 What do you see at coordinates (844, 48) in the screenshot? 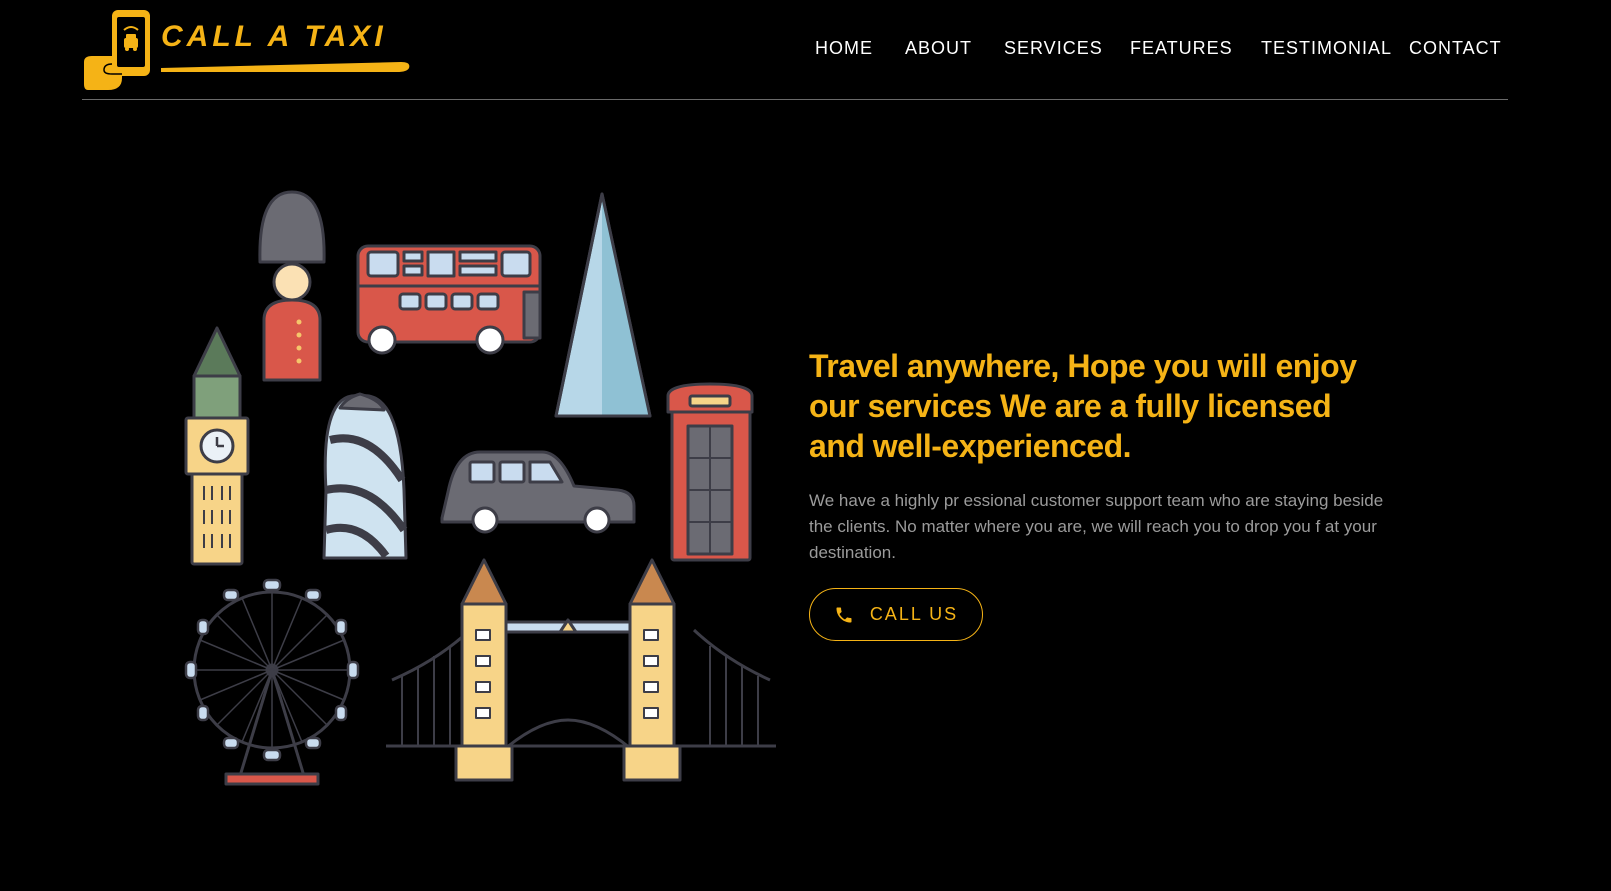
I see `nav-home: HOME` at bounding box center [844, 48].